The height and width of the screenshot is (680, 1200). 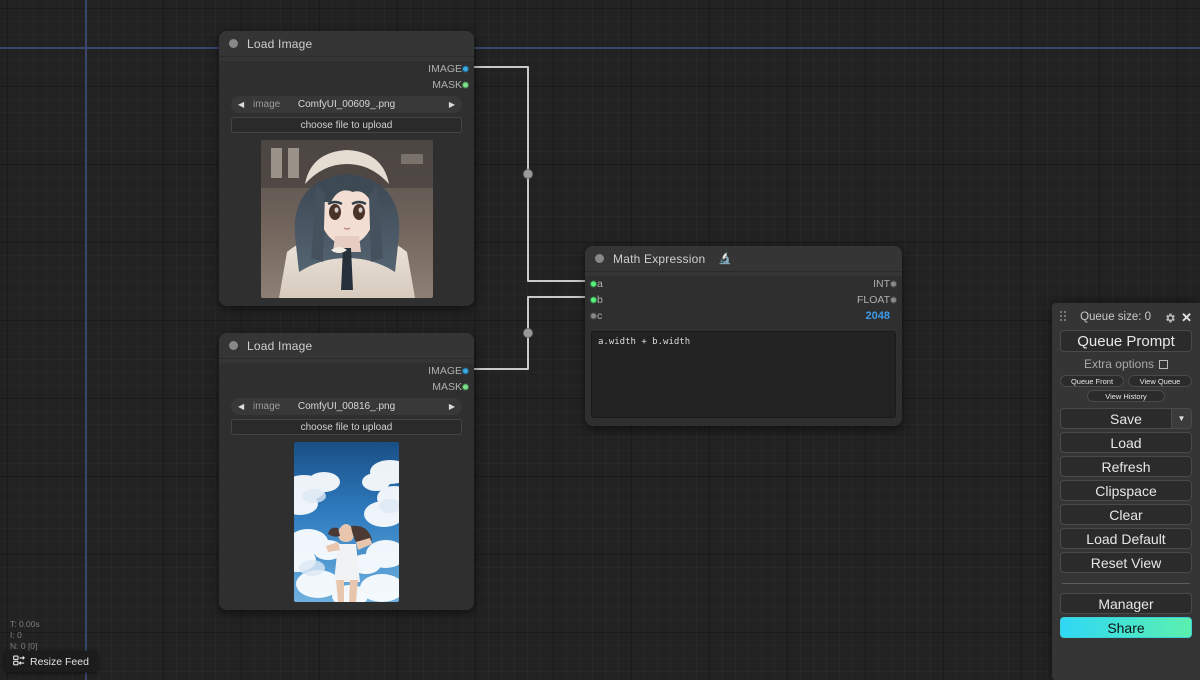 I want to click on node-header: Math Expression 🔬, so click(x=743, y=259).